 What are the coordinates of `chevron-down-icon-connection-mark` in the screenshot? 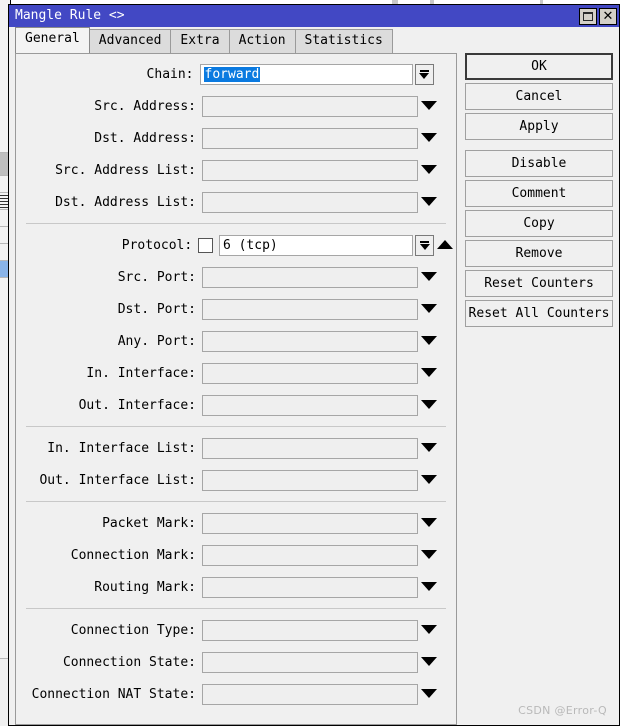 It's located at (429, 555).